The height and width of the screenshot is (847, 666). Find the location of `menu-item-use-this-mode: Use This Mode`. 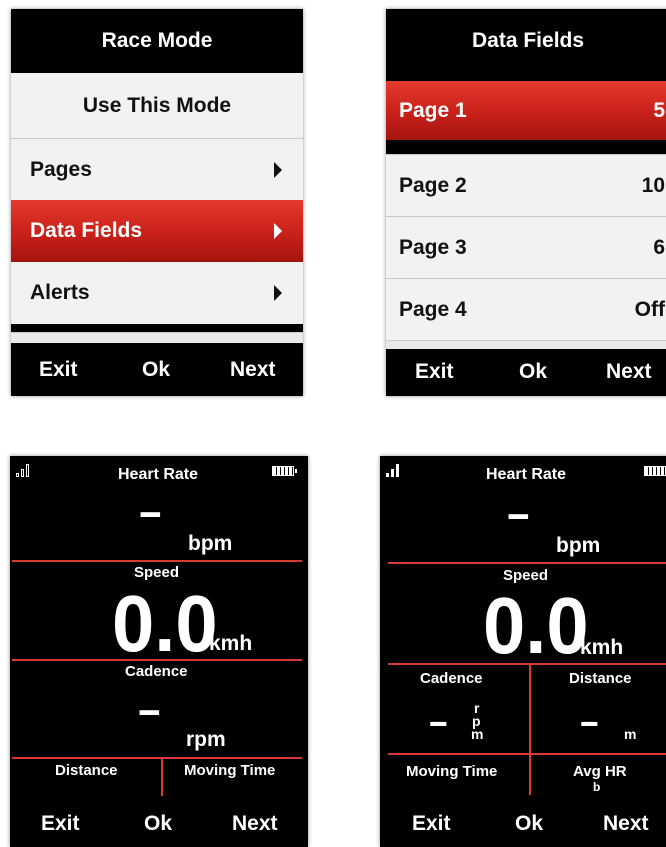

menu-item-use-this-mode: Use This Mode is located at coordinates (157, 105).